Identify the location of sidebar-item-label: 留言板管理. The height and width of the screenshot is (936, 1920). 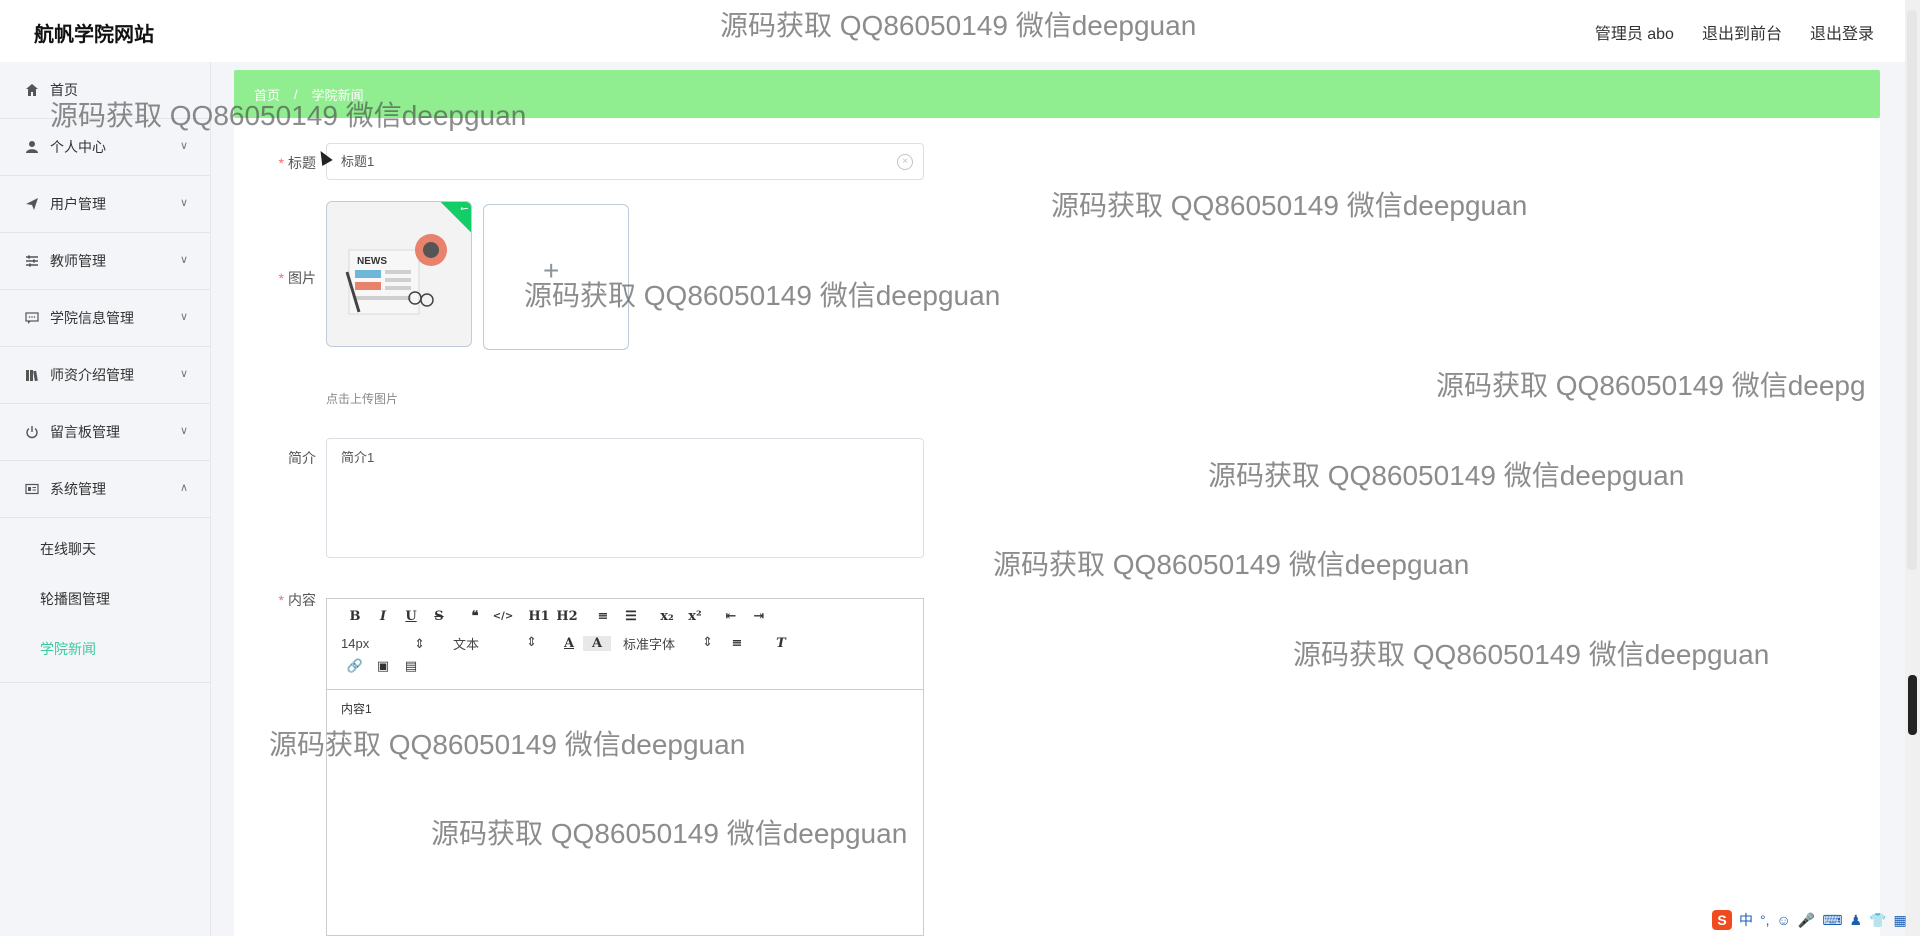
(85, 432).